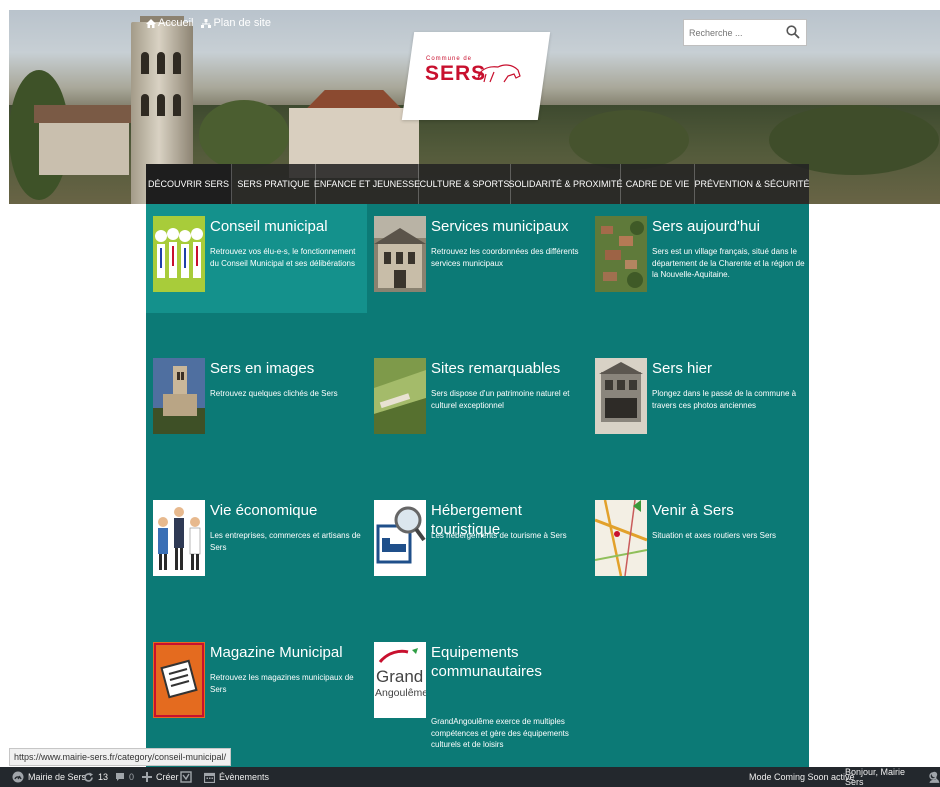 This screenshot has width=940, height=787. I want to click on home-link: Accueil, so click(169, 23).